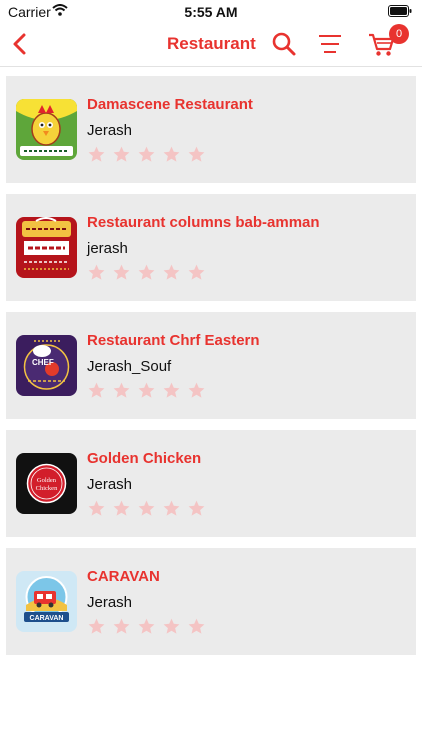 This screenshot has height=750, width=422. I want to click on restaurant-card: Restaurant columns bab-amman jerash, so click(211, 247).